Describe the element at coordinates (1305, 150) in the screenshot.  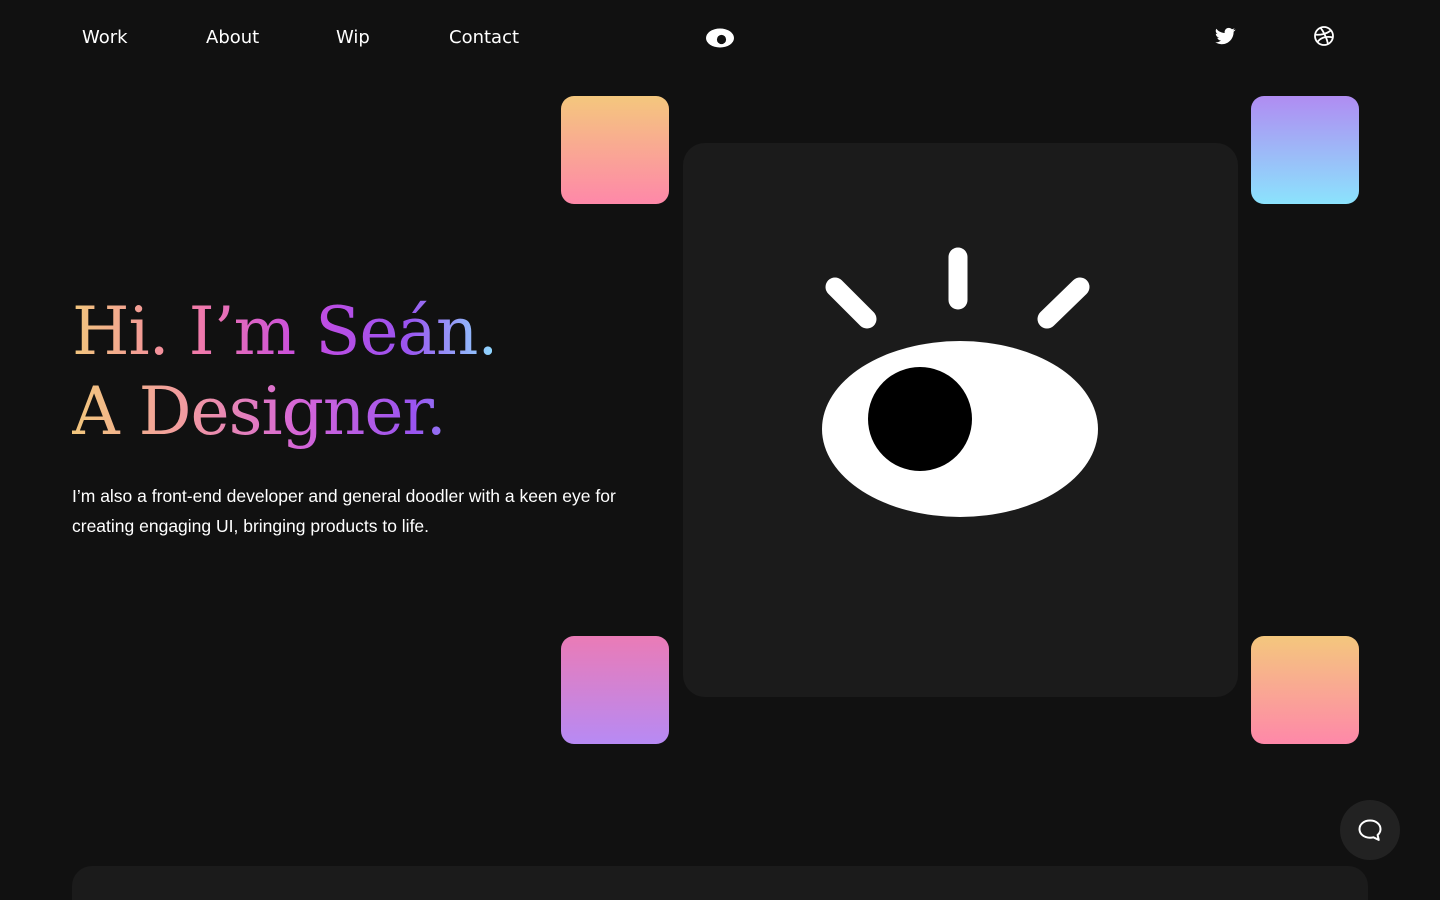
I see `gradient-tile-top-right` at that location.